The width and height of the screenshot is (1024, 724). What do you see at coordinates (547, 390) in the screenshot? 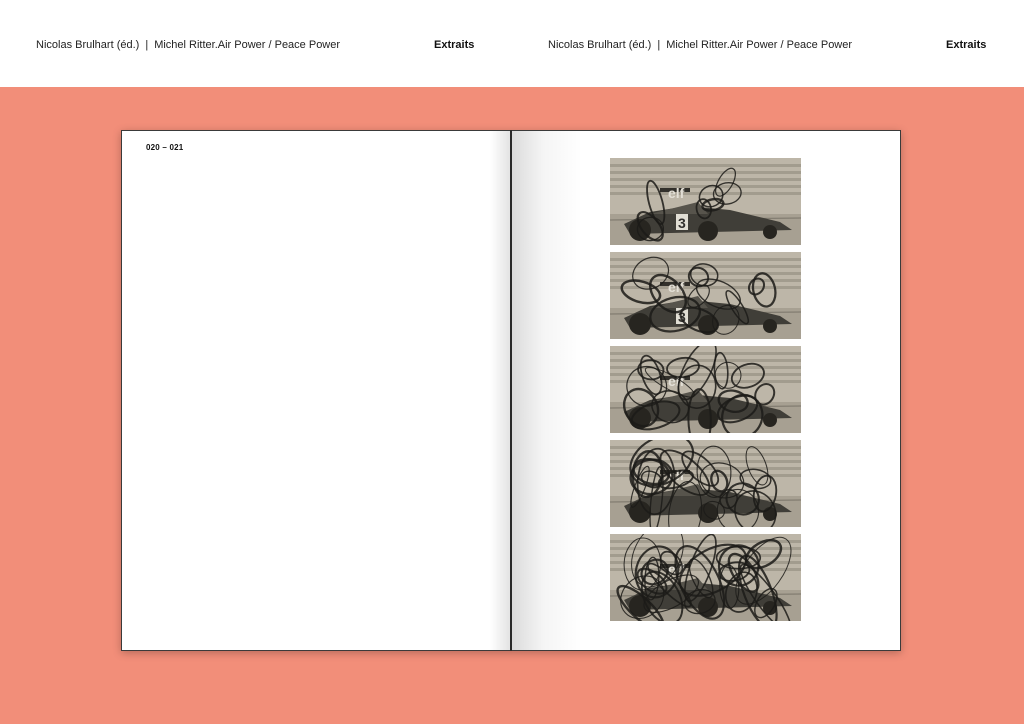
I see `gutter-shadow-right` at bounding box center [547, 390].